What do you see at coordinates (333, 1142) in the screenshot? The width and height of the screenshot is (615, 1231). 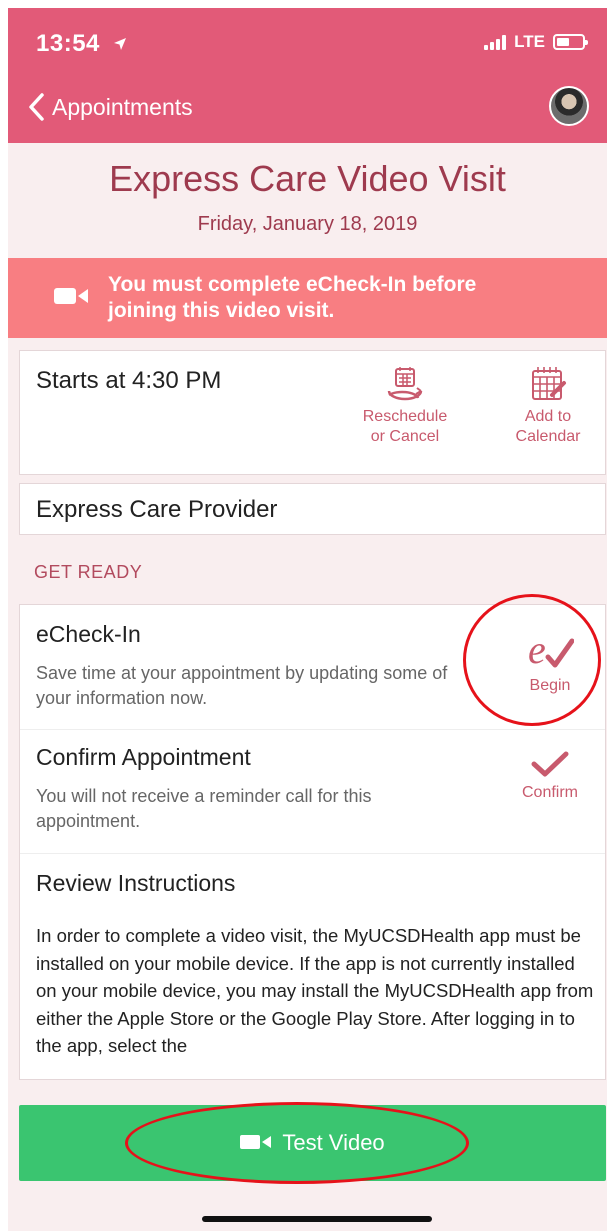 I see `test-video-label: Test Video` at bounding box center [333, 1142].